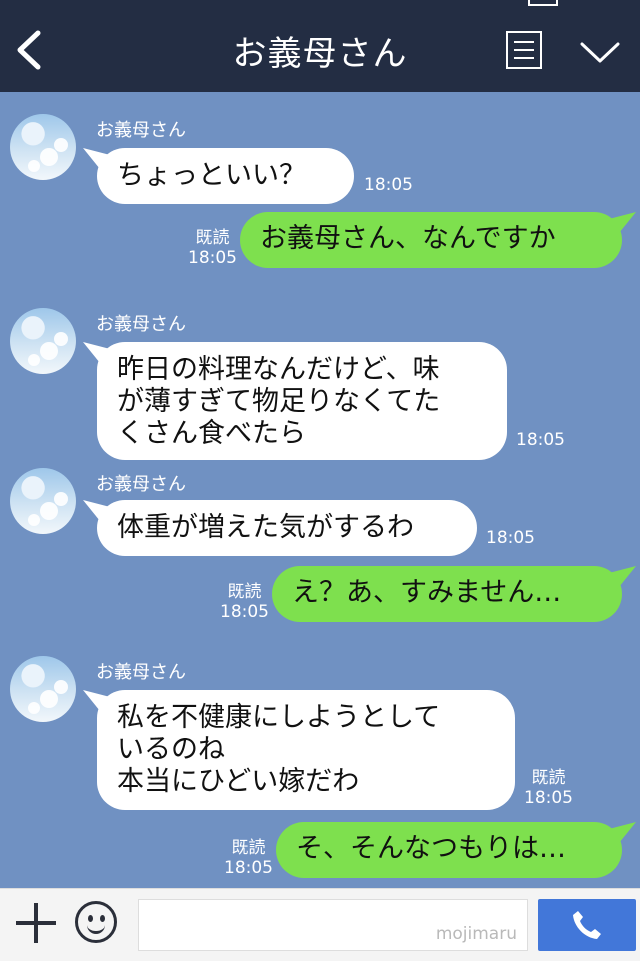 The width and height of the screenshot is (640, 961). I want to click on incoming-message-bubble: 体重が増えた気がするわ, so click(287, 528).